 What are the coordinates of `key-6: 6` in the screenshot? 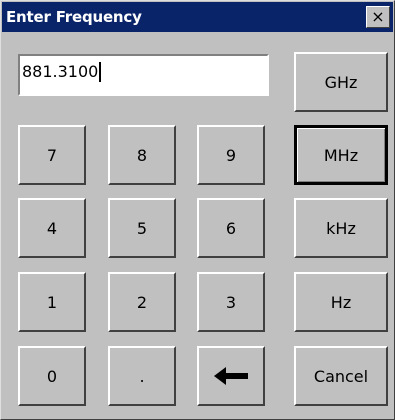 It's located at (231, 228).